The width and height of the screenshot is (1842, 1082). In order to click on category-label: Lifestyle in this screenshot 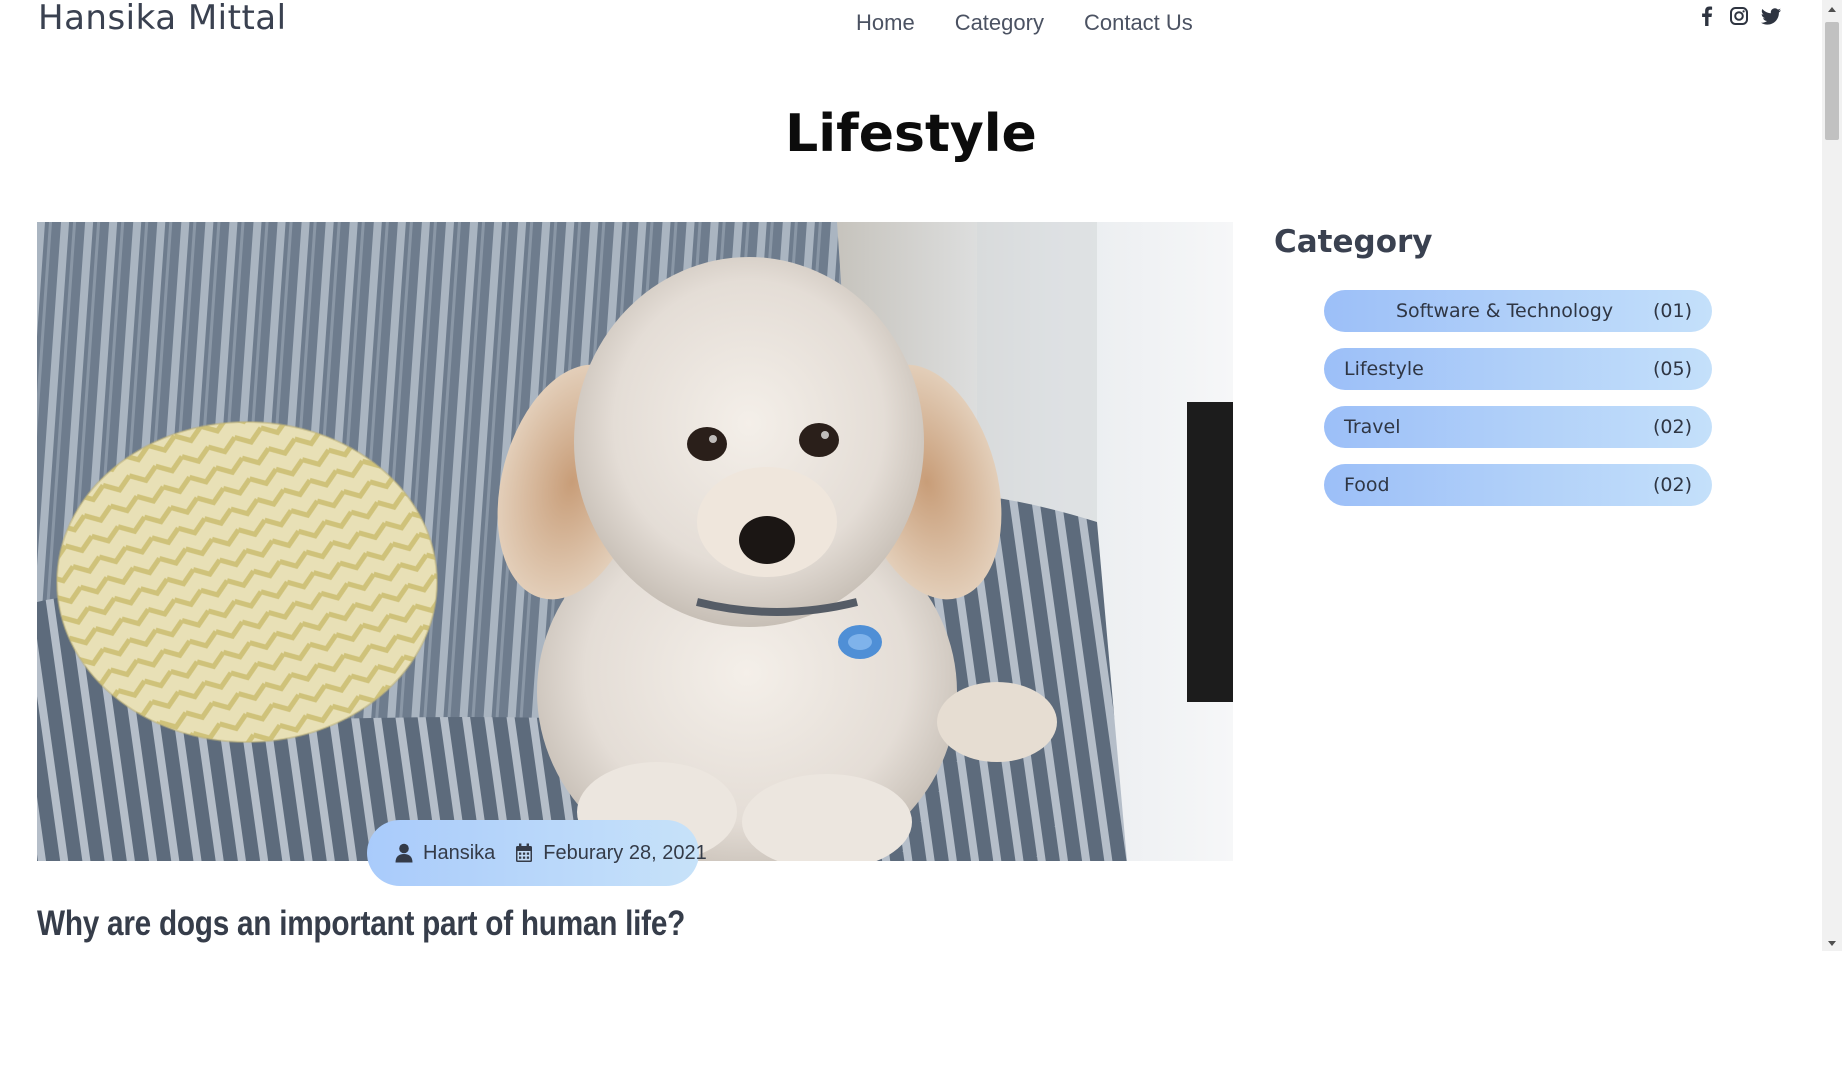, I will do `click(1384, 369)`.